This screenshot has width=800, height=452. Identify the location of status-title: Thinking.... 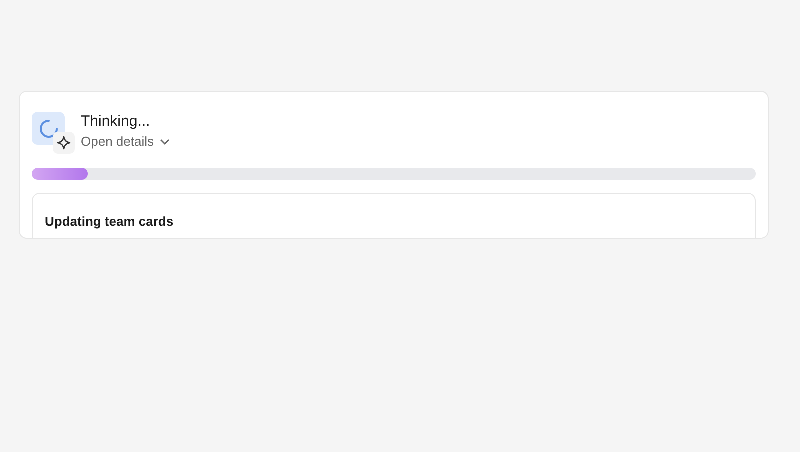
(116, 121).